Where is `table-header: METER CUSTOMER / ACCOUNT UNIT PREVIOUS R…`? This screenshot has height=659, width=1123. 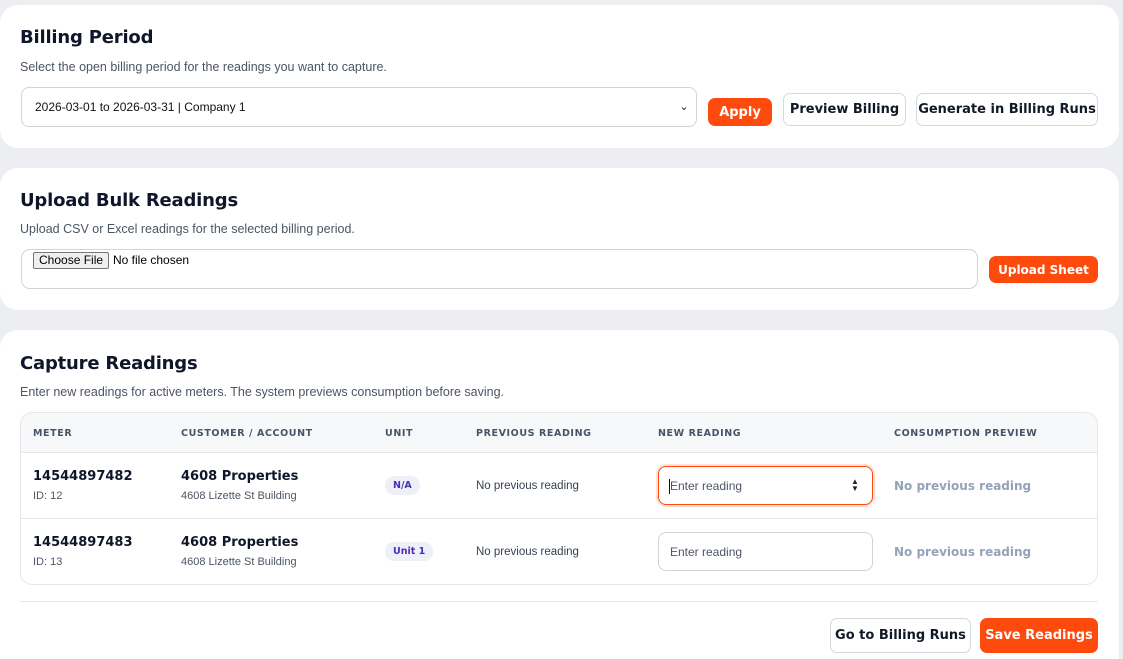
table-header: METER CUSTOMER / ACCOUNT UNIT PREVIOUS R… is located at coordinates (559, 433).